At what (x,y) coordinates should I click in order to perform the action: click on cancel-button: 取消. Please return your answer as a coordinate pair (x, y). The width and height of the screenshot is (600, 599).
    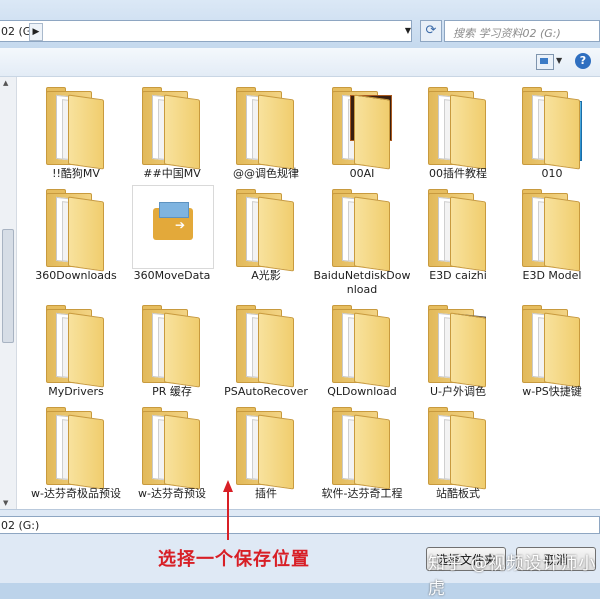
    Looking at the image, I should click on (556, 559).